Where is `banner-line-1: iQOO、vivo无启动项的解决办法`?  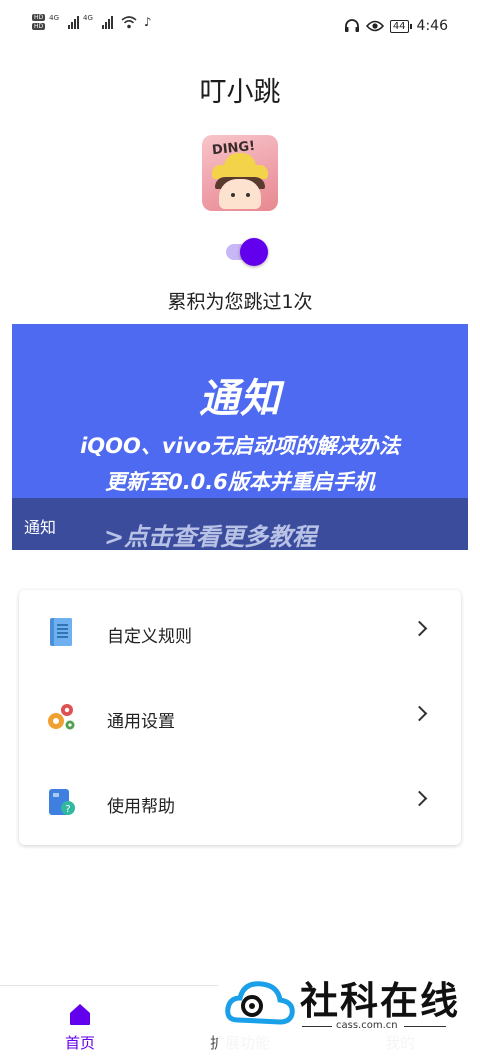 banner-line-1: iQOO、vivo无启动项的解决办法 is located at coordinates (240, 446).